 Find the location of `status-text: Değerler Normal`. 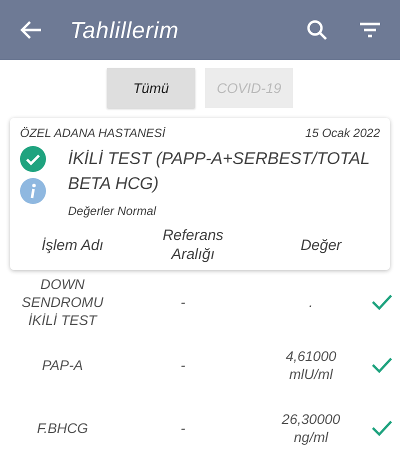

status-text: Değerler Normal is located at coordinates (113, 211).